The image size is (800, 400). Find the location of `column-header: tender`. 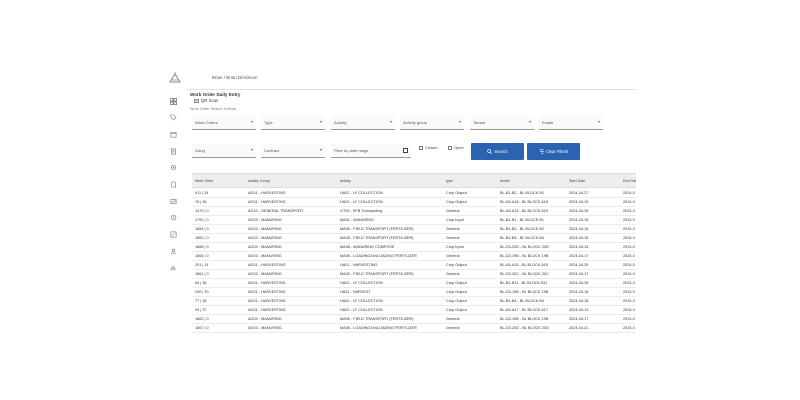

column-header: tender is located at coordinates (505, 181).